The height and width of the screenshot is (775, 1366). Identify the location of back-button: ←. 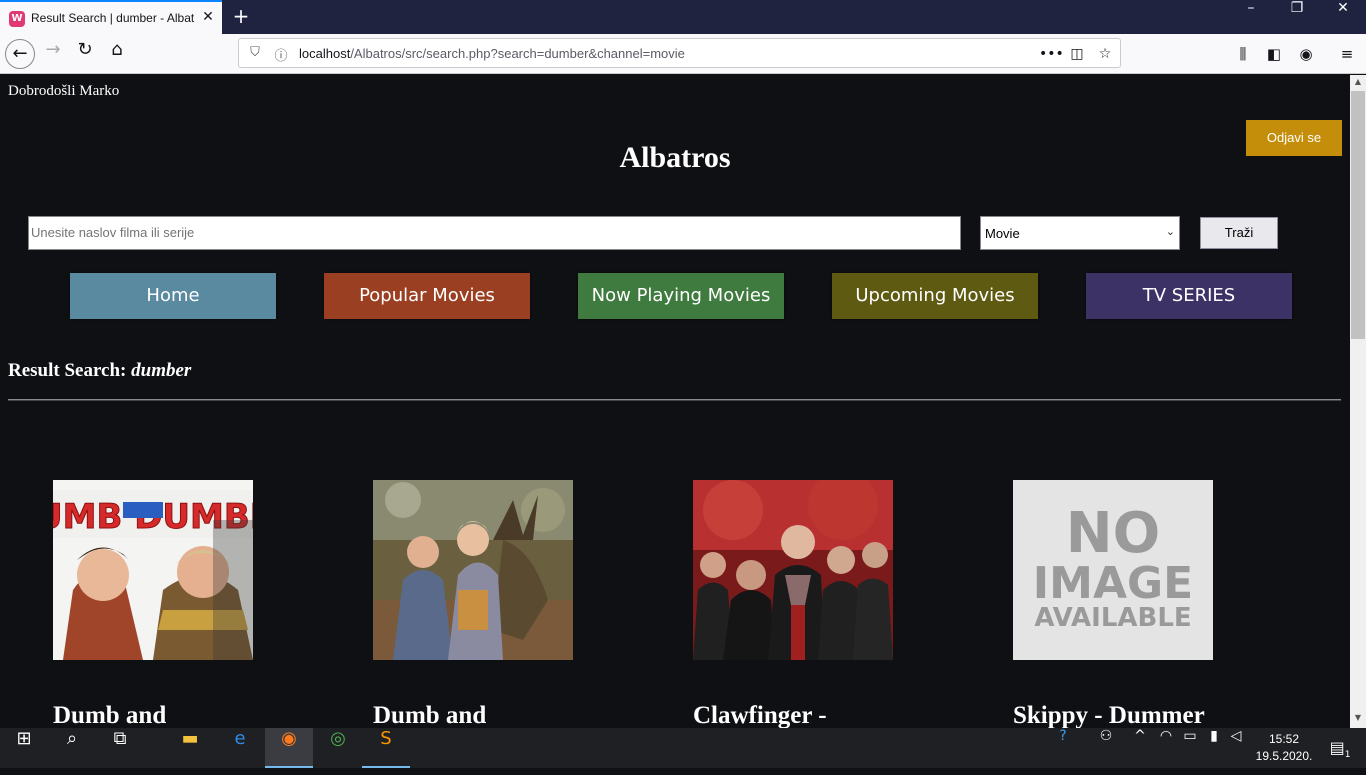
(20, 54).